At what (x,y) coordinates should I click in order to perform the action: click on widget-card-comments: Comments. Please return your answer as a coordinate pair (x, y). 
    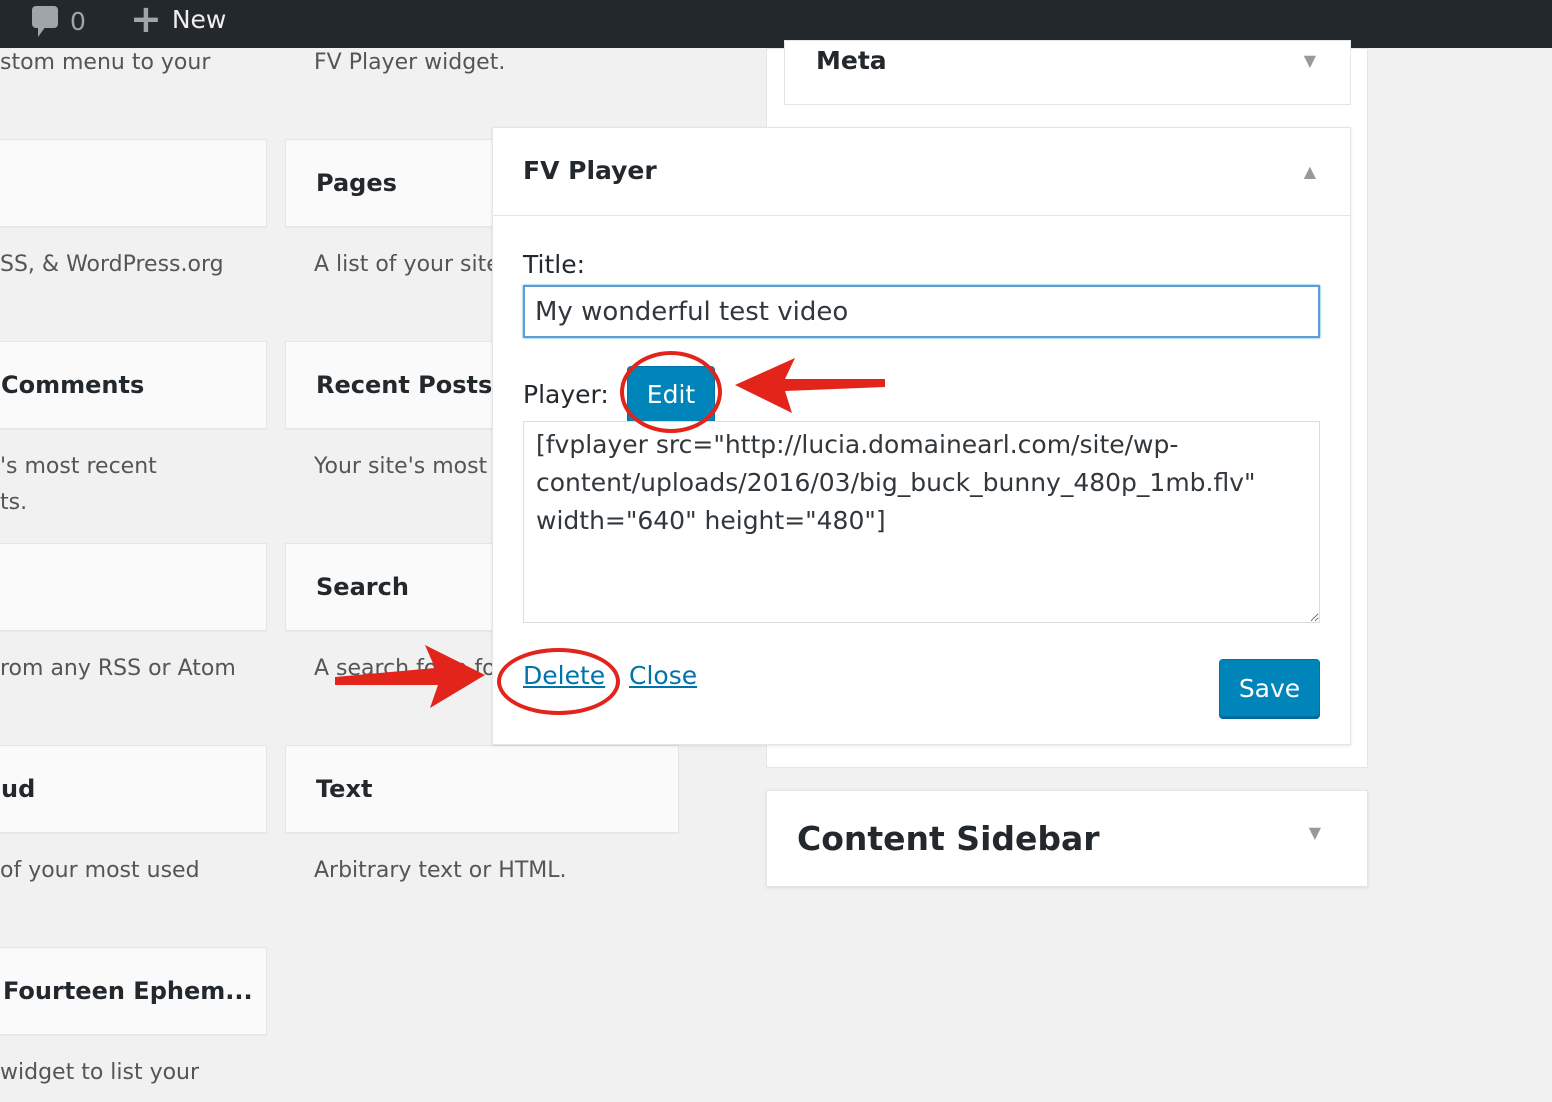
    Looking at the image, I should click on (133, 385).